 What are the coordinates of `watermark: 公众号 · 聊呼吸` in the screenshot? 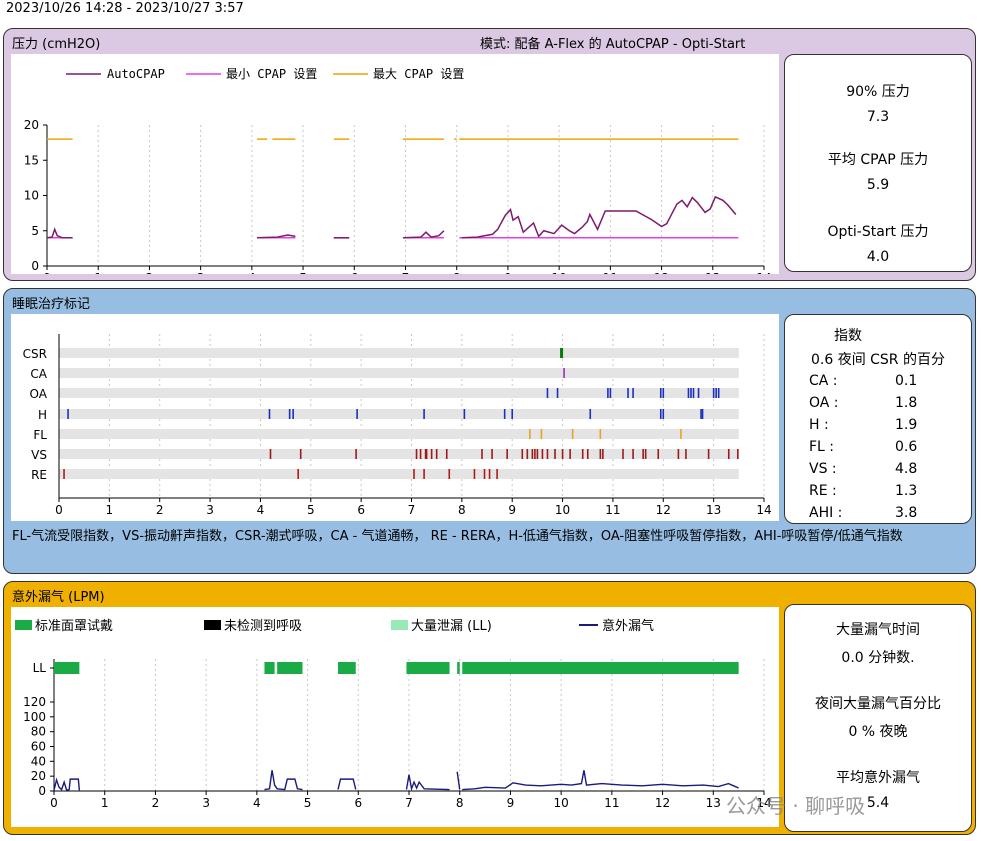 It's located at (796, 806).